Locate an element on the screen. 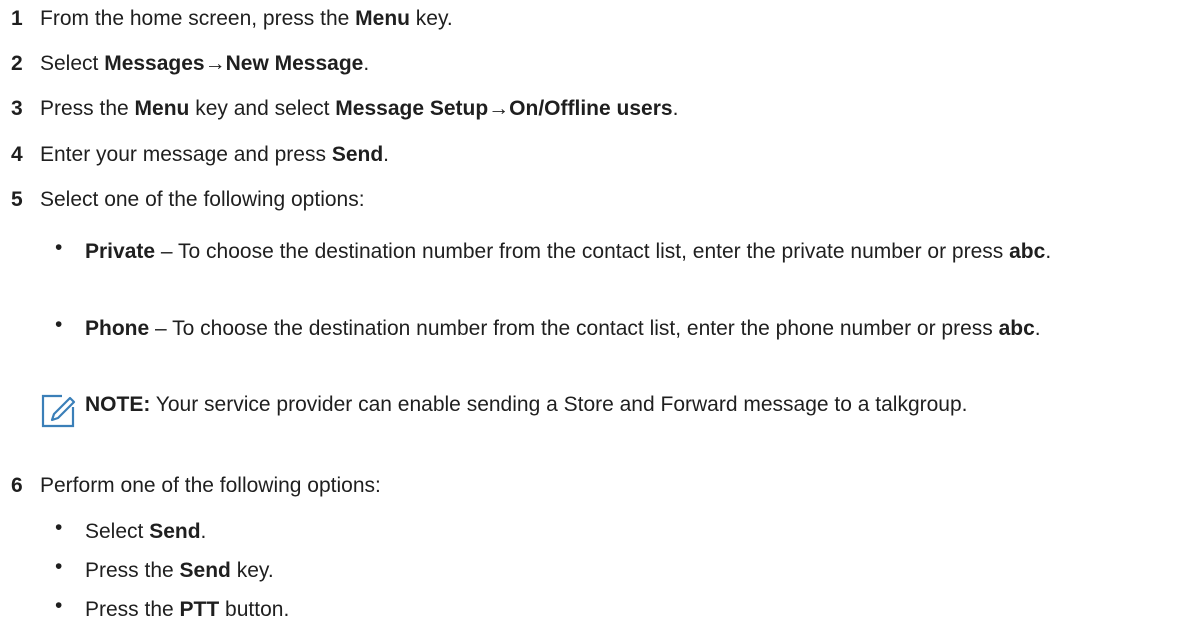 The height and width of the screenshot is (632, 1187). step-text: Enter your message and press Send. is located at coordinates (214, 155).